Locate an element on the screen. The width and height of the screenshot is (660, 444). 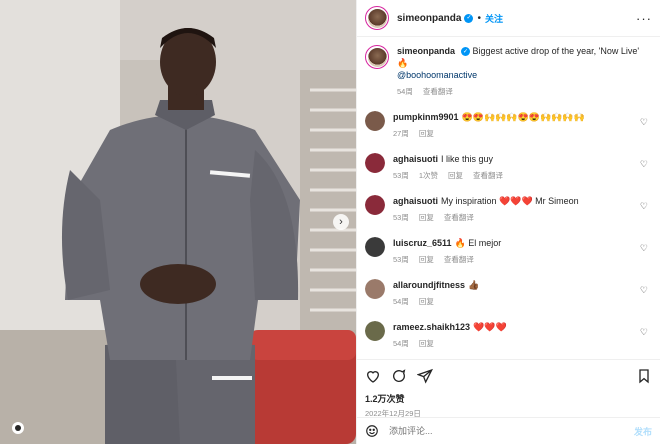
comment-icon is located at coordinates (399, 376).